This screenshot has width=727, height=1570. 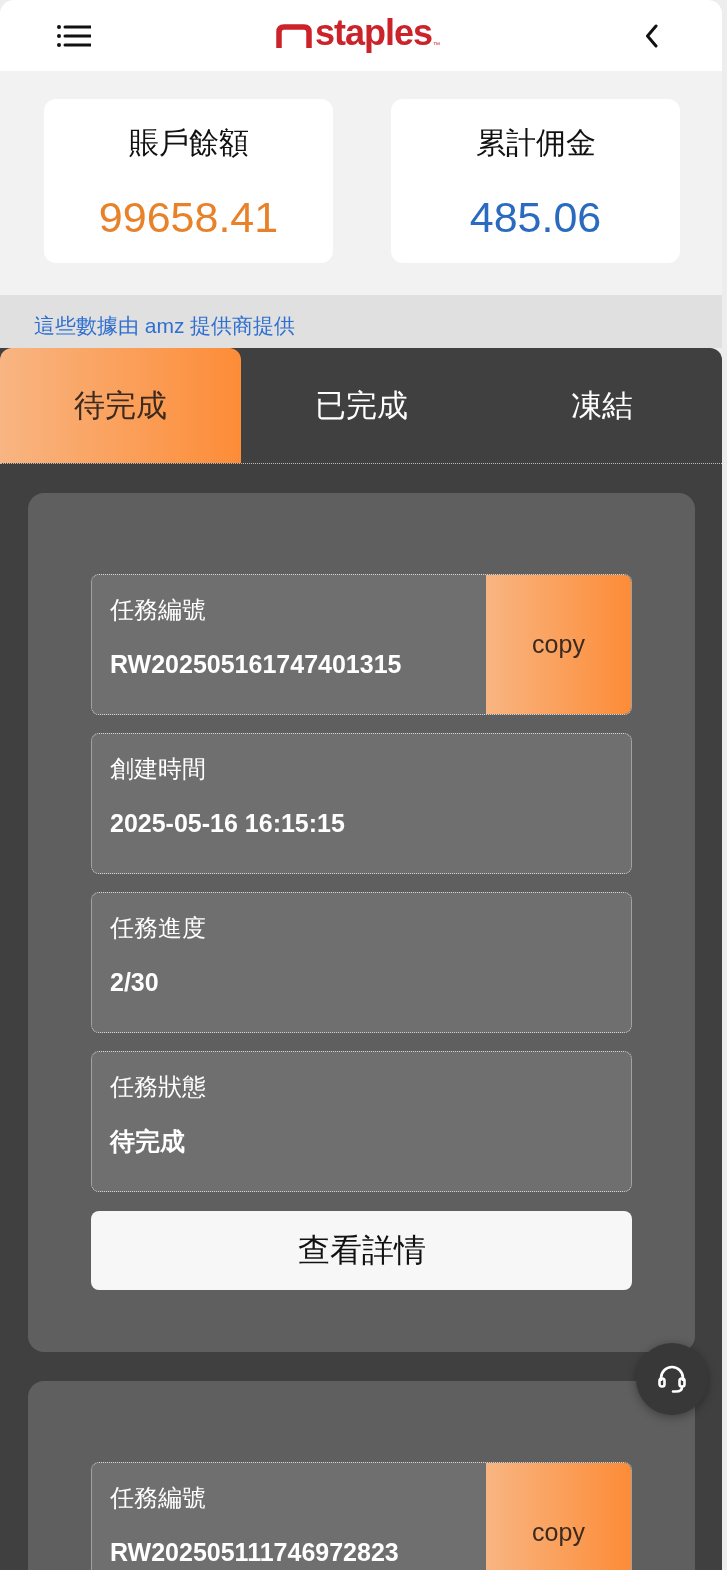 I want to click on field-value: 2025-05-16 16:15:15, so click(x=227, y=823).